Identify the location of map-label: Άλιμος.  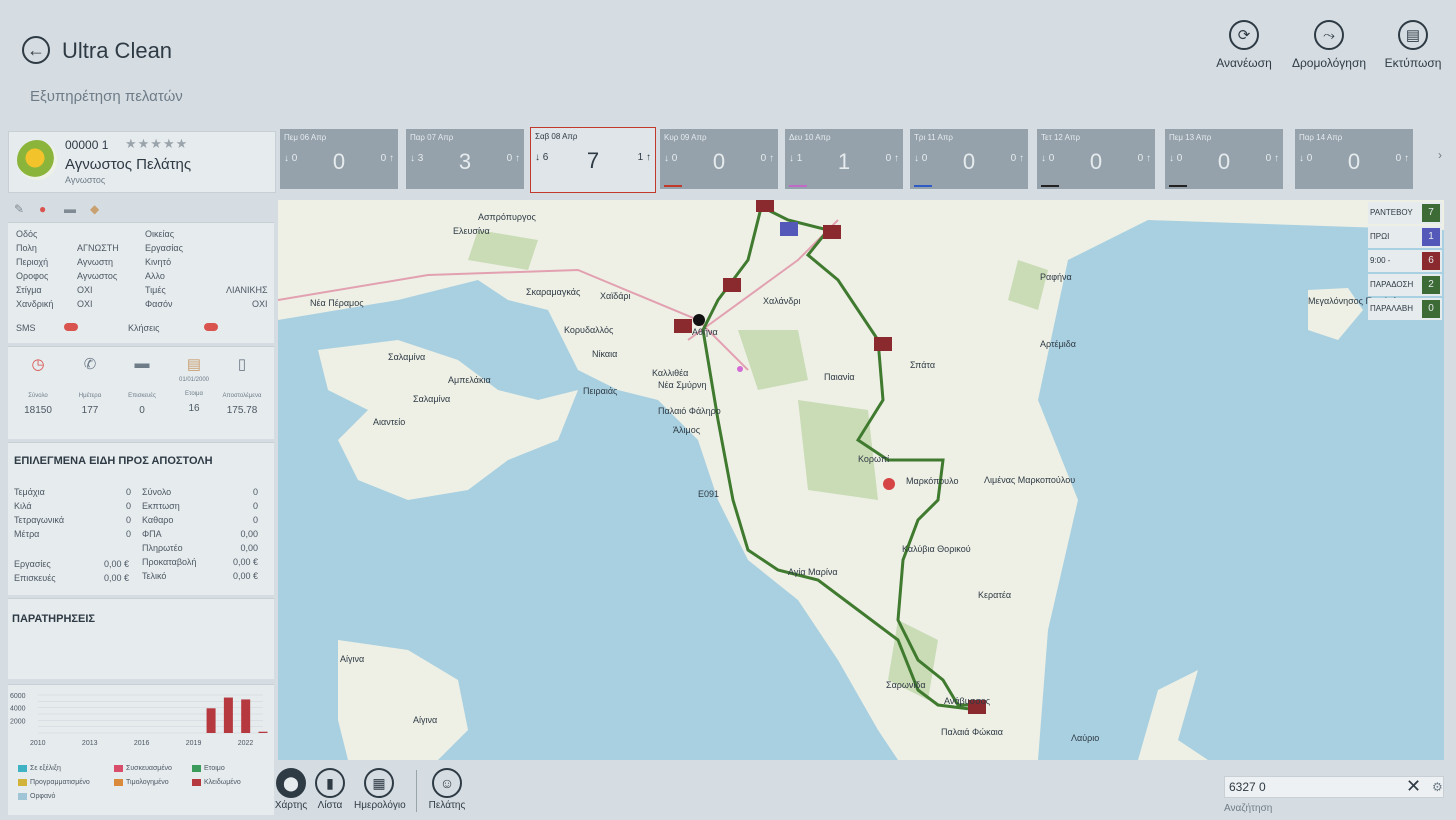
(687, 430).